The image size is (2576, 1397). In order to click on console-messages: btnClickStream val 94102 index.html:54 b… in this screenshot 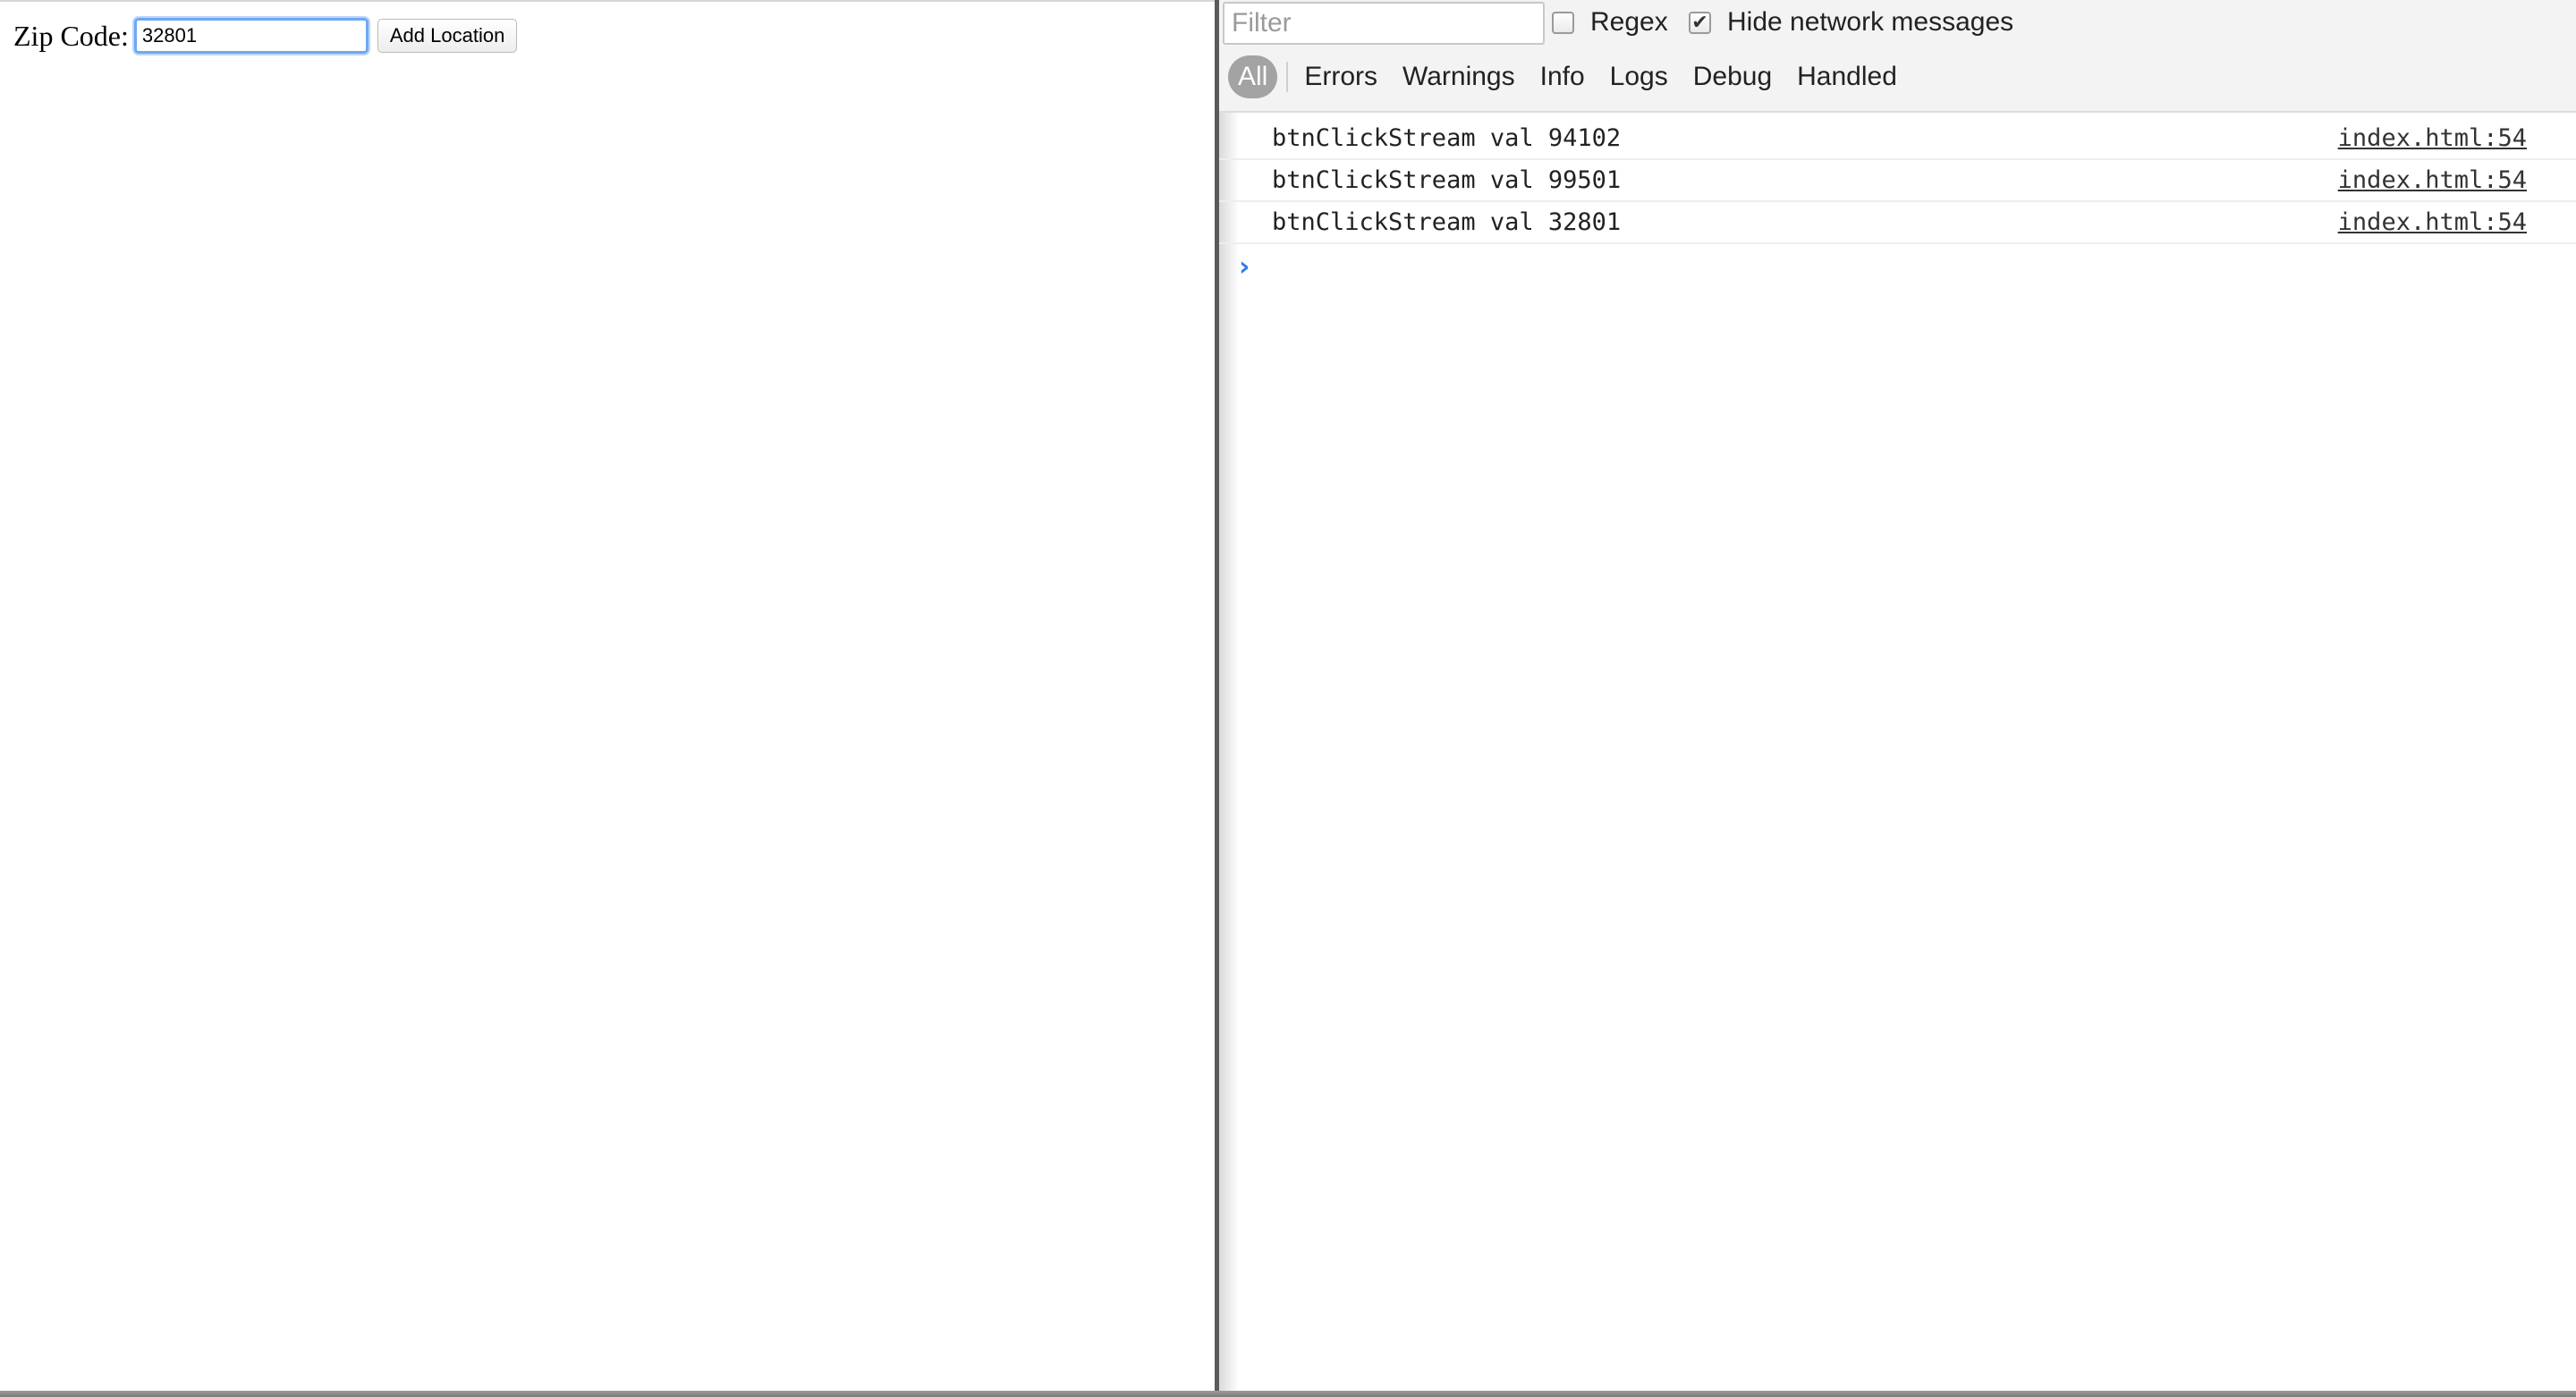, I will do `click(1897, 203)`.